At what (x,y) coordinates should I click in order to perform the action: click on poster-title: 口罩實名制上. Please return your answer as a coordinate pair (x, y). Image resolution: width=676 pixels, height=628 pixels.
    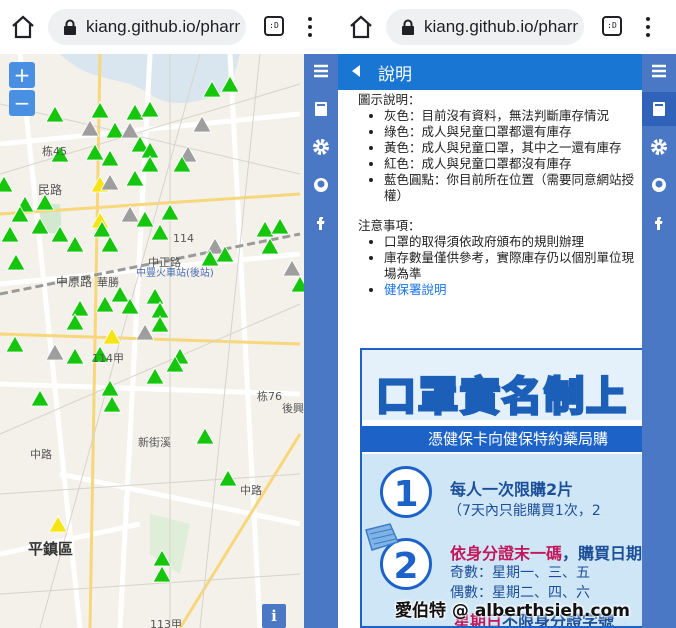
    Looking at the image, I should click on (501, 397).